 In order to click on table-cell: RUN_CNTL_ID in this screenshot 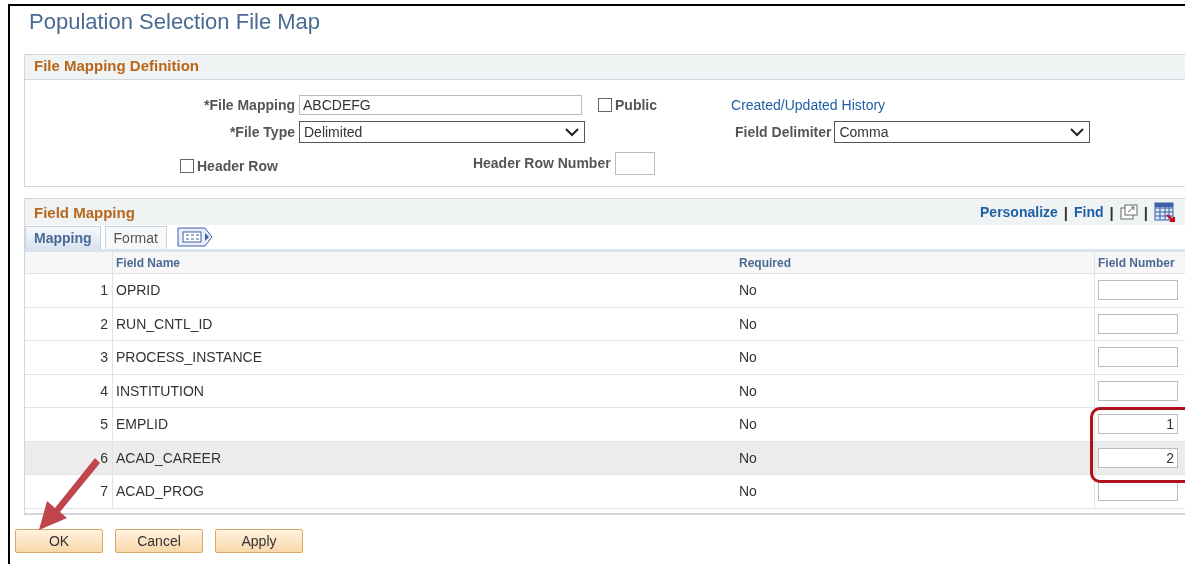, I will do `click(164, 323)`.